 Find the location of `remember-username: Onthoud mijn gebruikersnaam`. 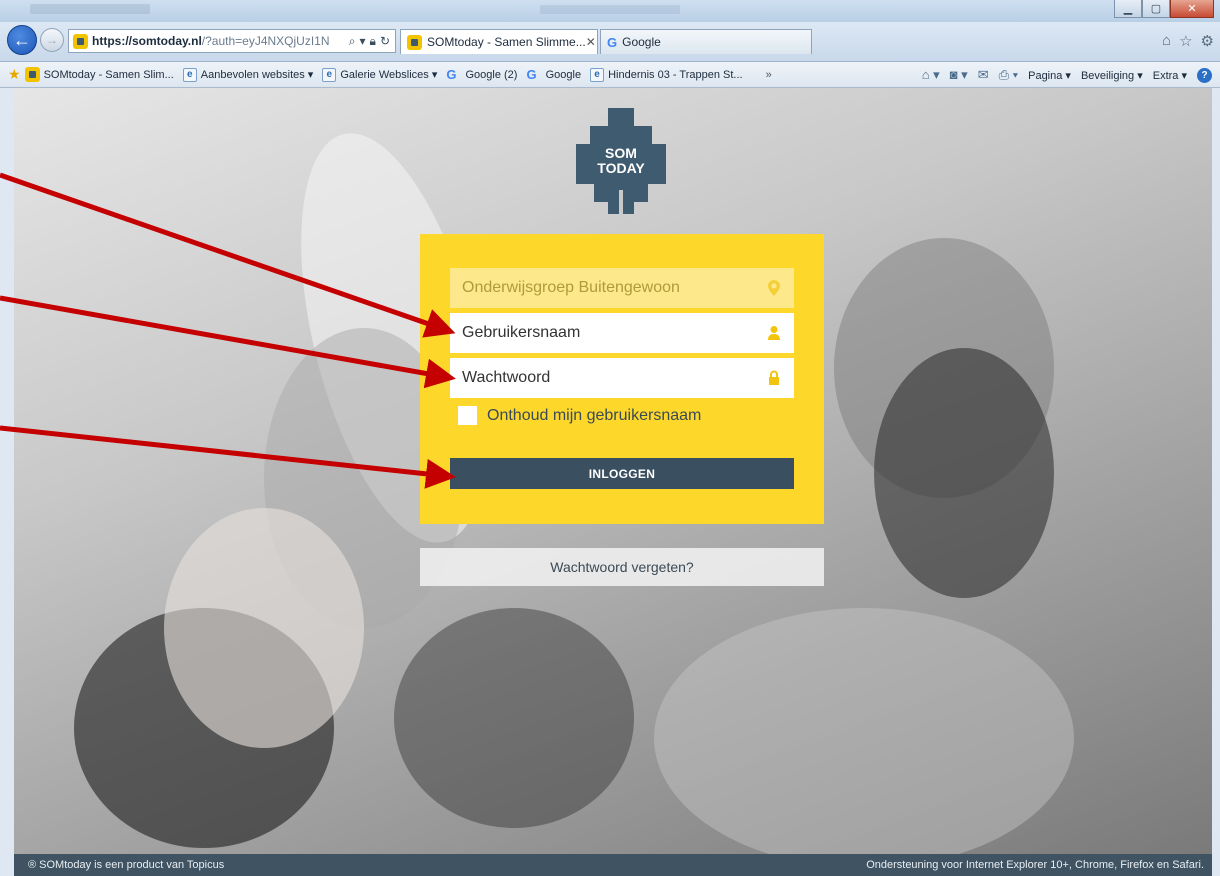

remember-username: Onthoud mijn gebruikersnaam is located at coordinates (579, 415).